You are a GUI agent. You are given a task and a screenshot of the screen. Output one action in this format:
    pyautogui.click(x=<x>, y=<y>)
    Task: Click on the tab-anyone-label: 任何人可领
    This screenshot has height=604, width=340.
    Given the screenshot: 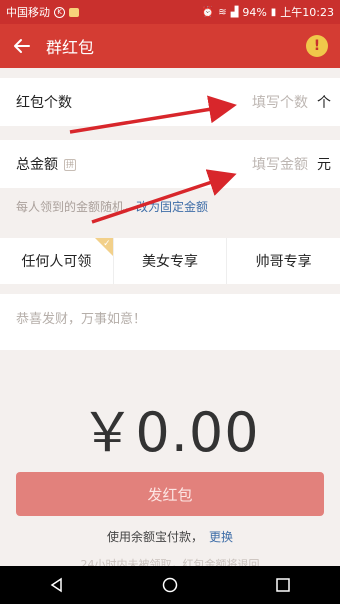 What is the action you would take?
    pyautogui.click(x=56, y=262)
    